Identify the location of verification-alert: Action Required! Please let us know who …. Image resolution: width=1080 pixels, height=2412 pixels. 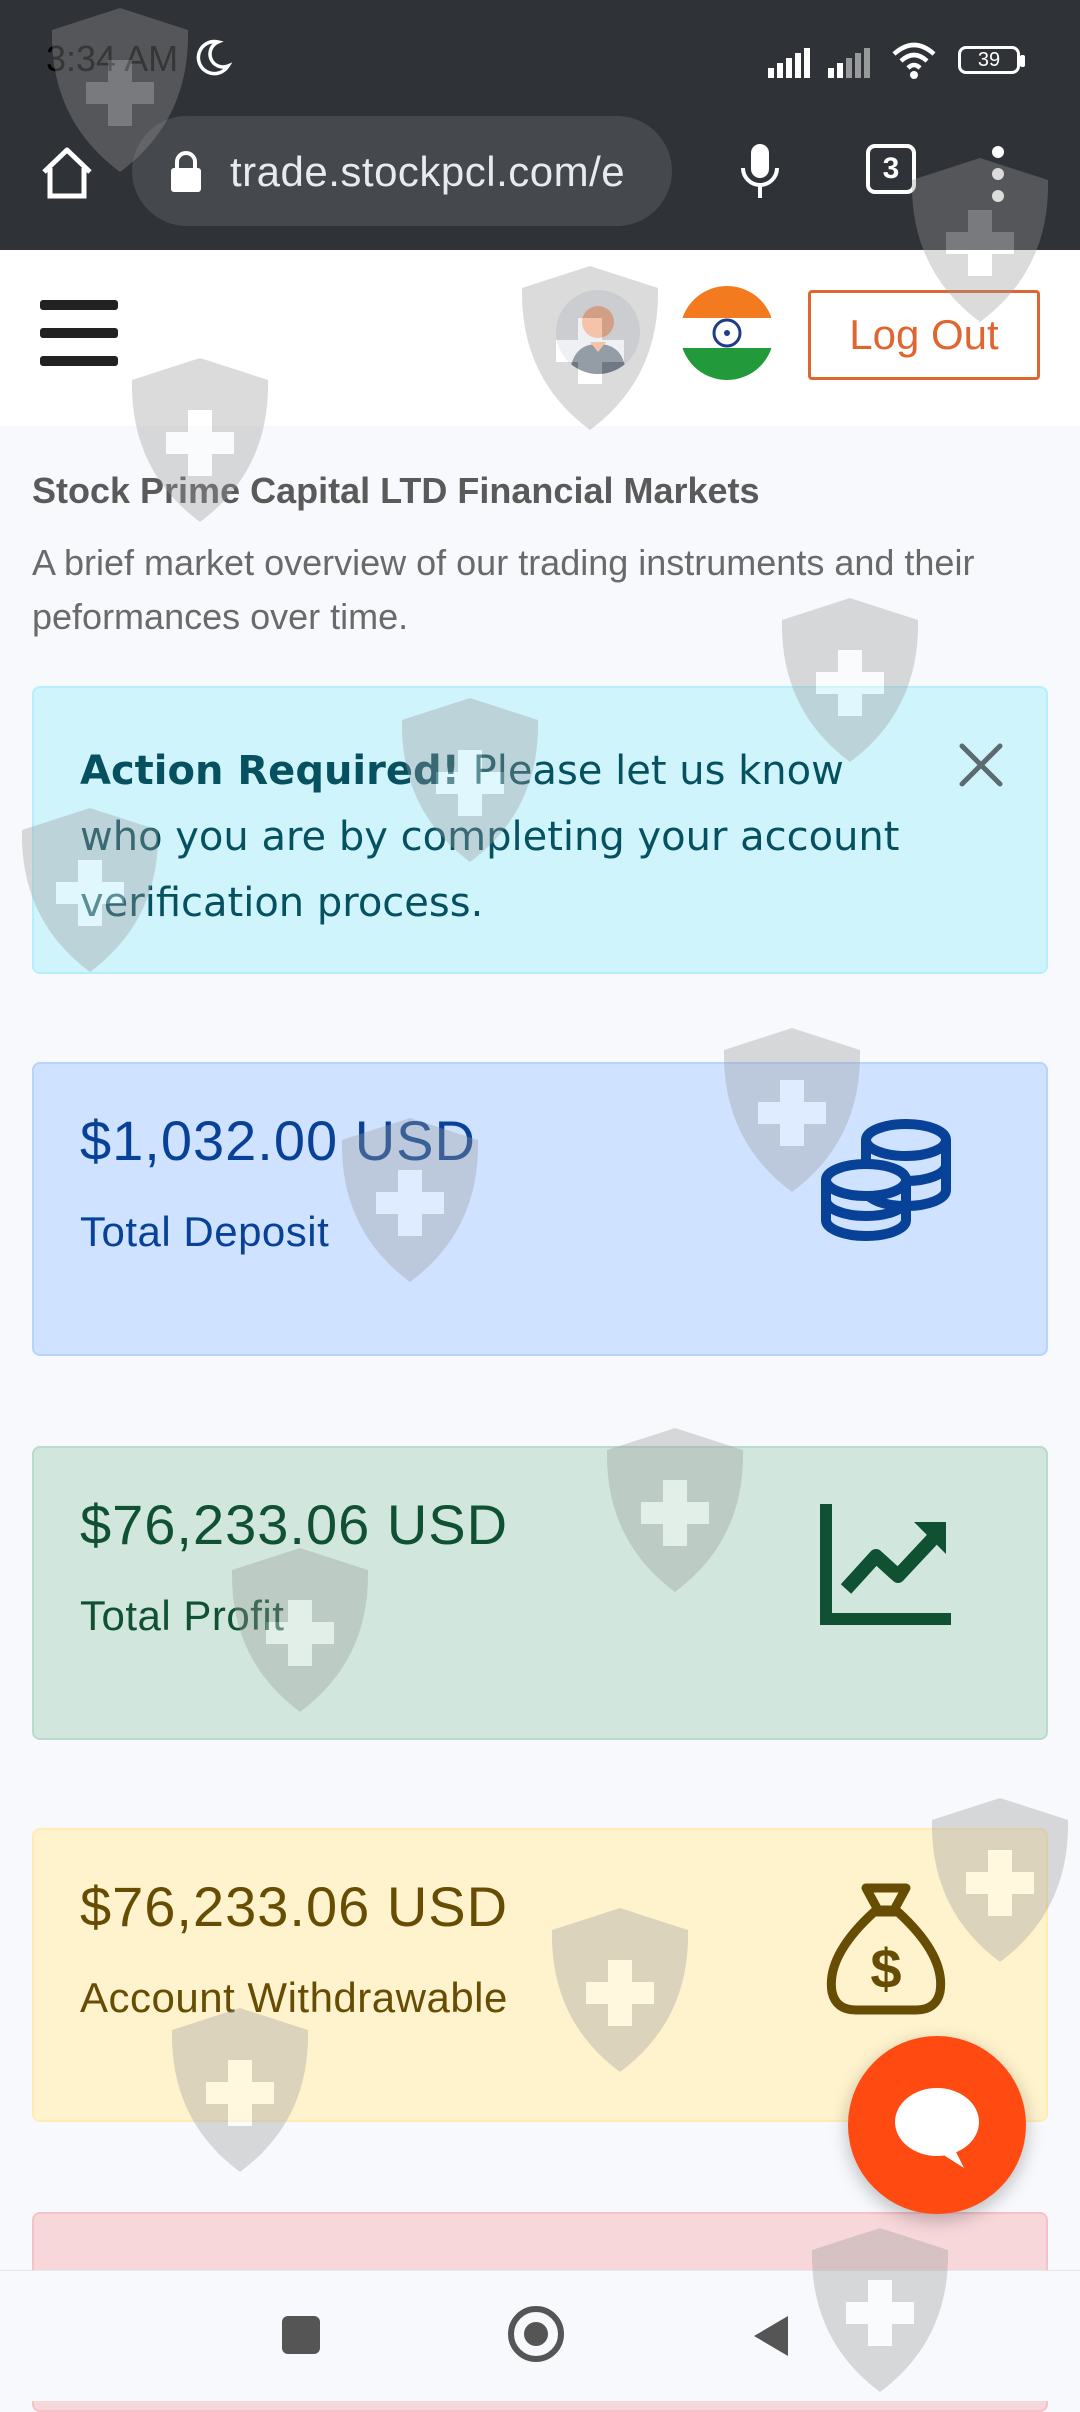
(540, 830).